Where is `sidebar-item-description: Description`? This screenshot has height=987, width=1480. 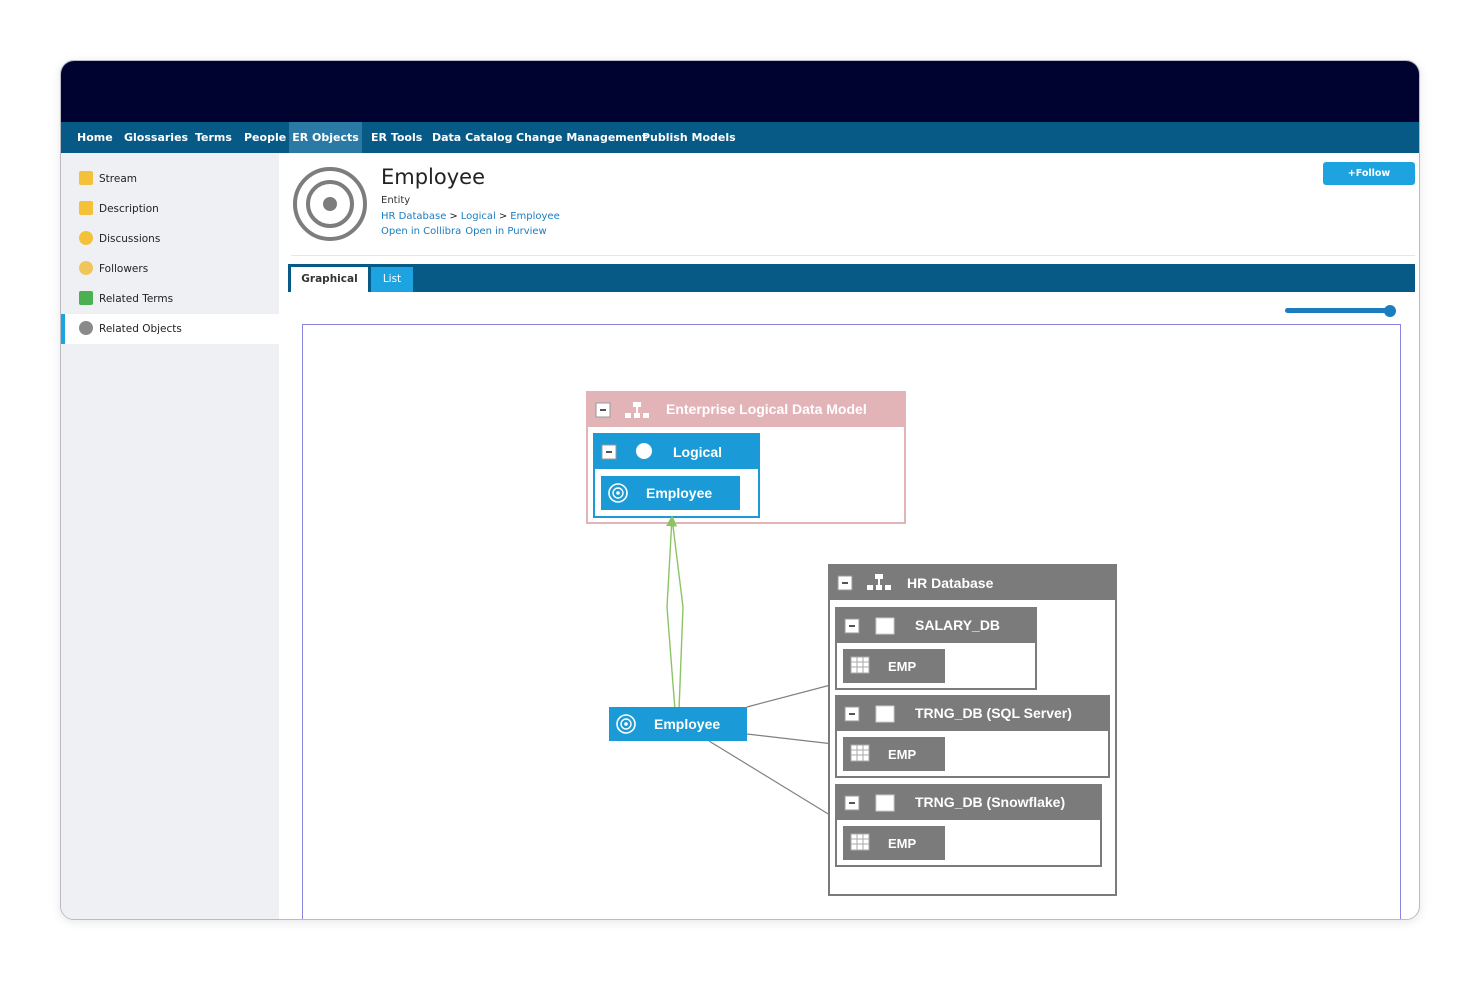
sidebar-item-description: Description is located at coordinates (170, 209).